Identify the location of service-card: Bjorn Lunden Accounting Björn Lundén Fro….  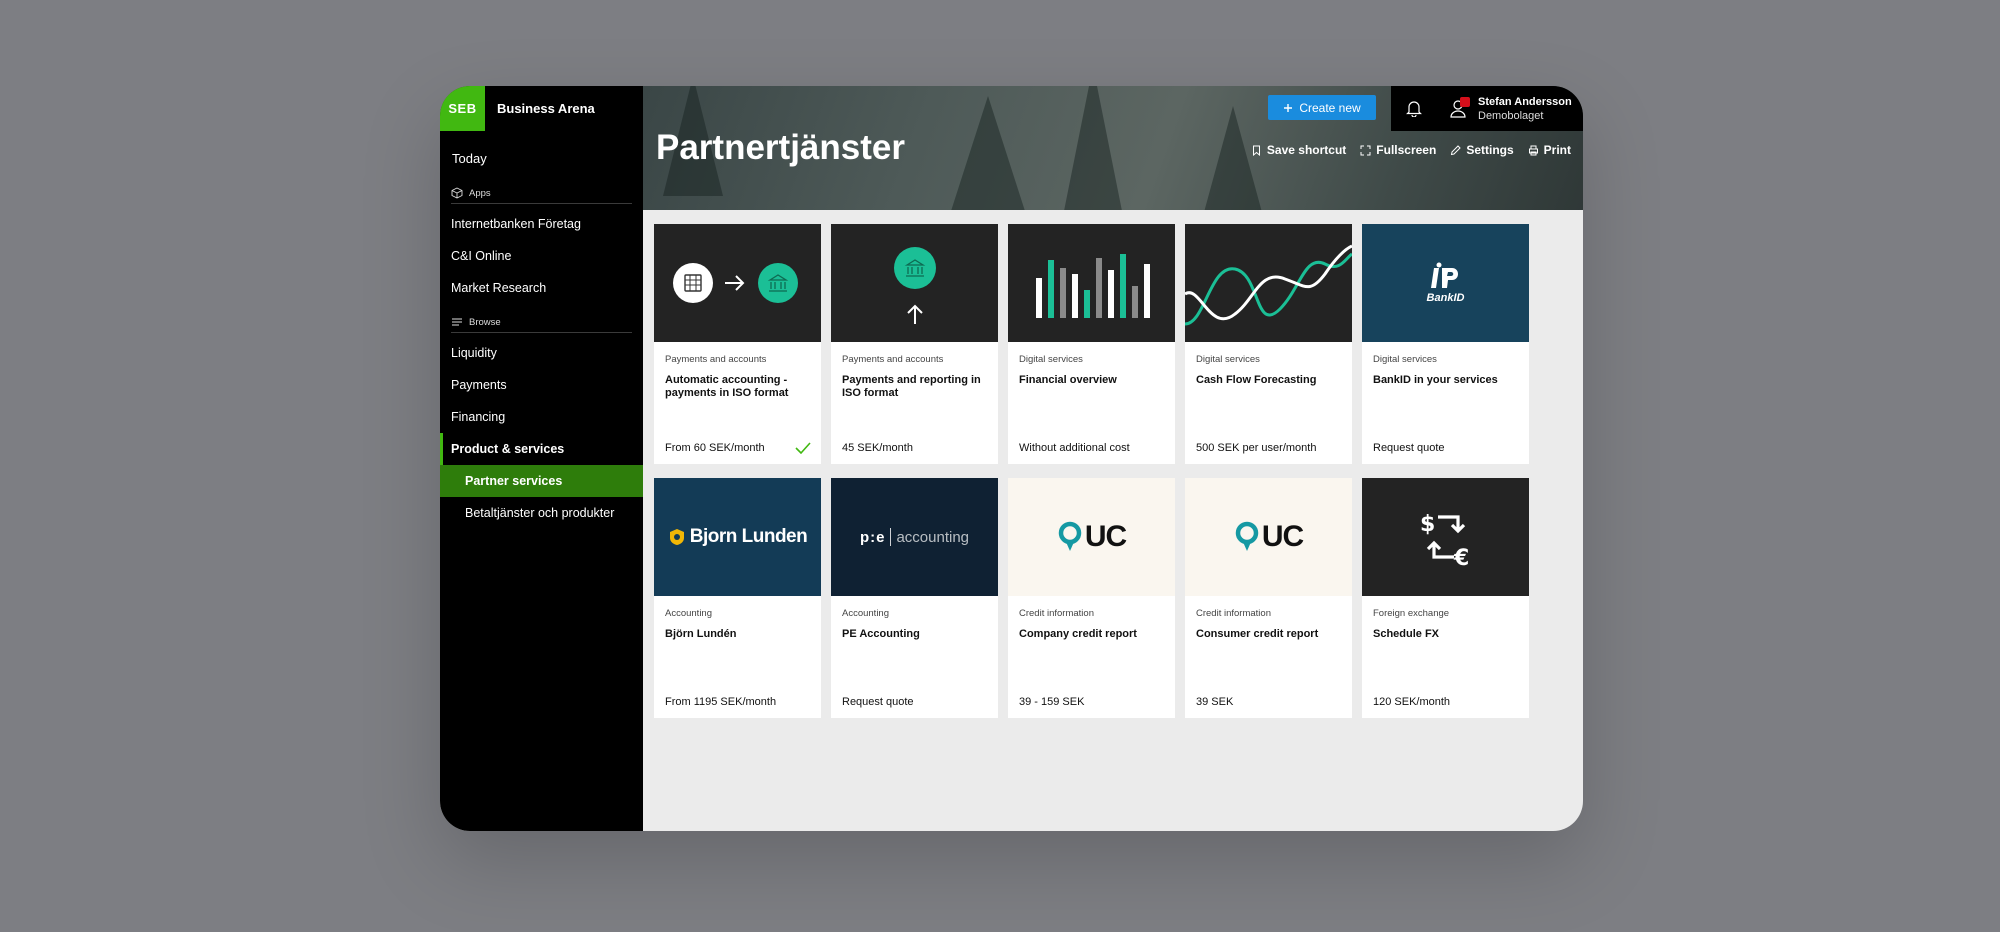
(737, 598).